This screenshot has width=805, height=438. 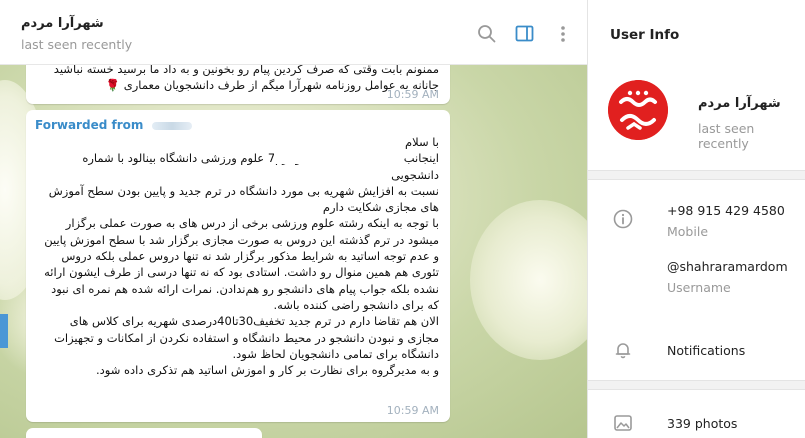 I want to click on avatar, so click(x=638, y=110).